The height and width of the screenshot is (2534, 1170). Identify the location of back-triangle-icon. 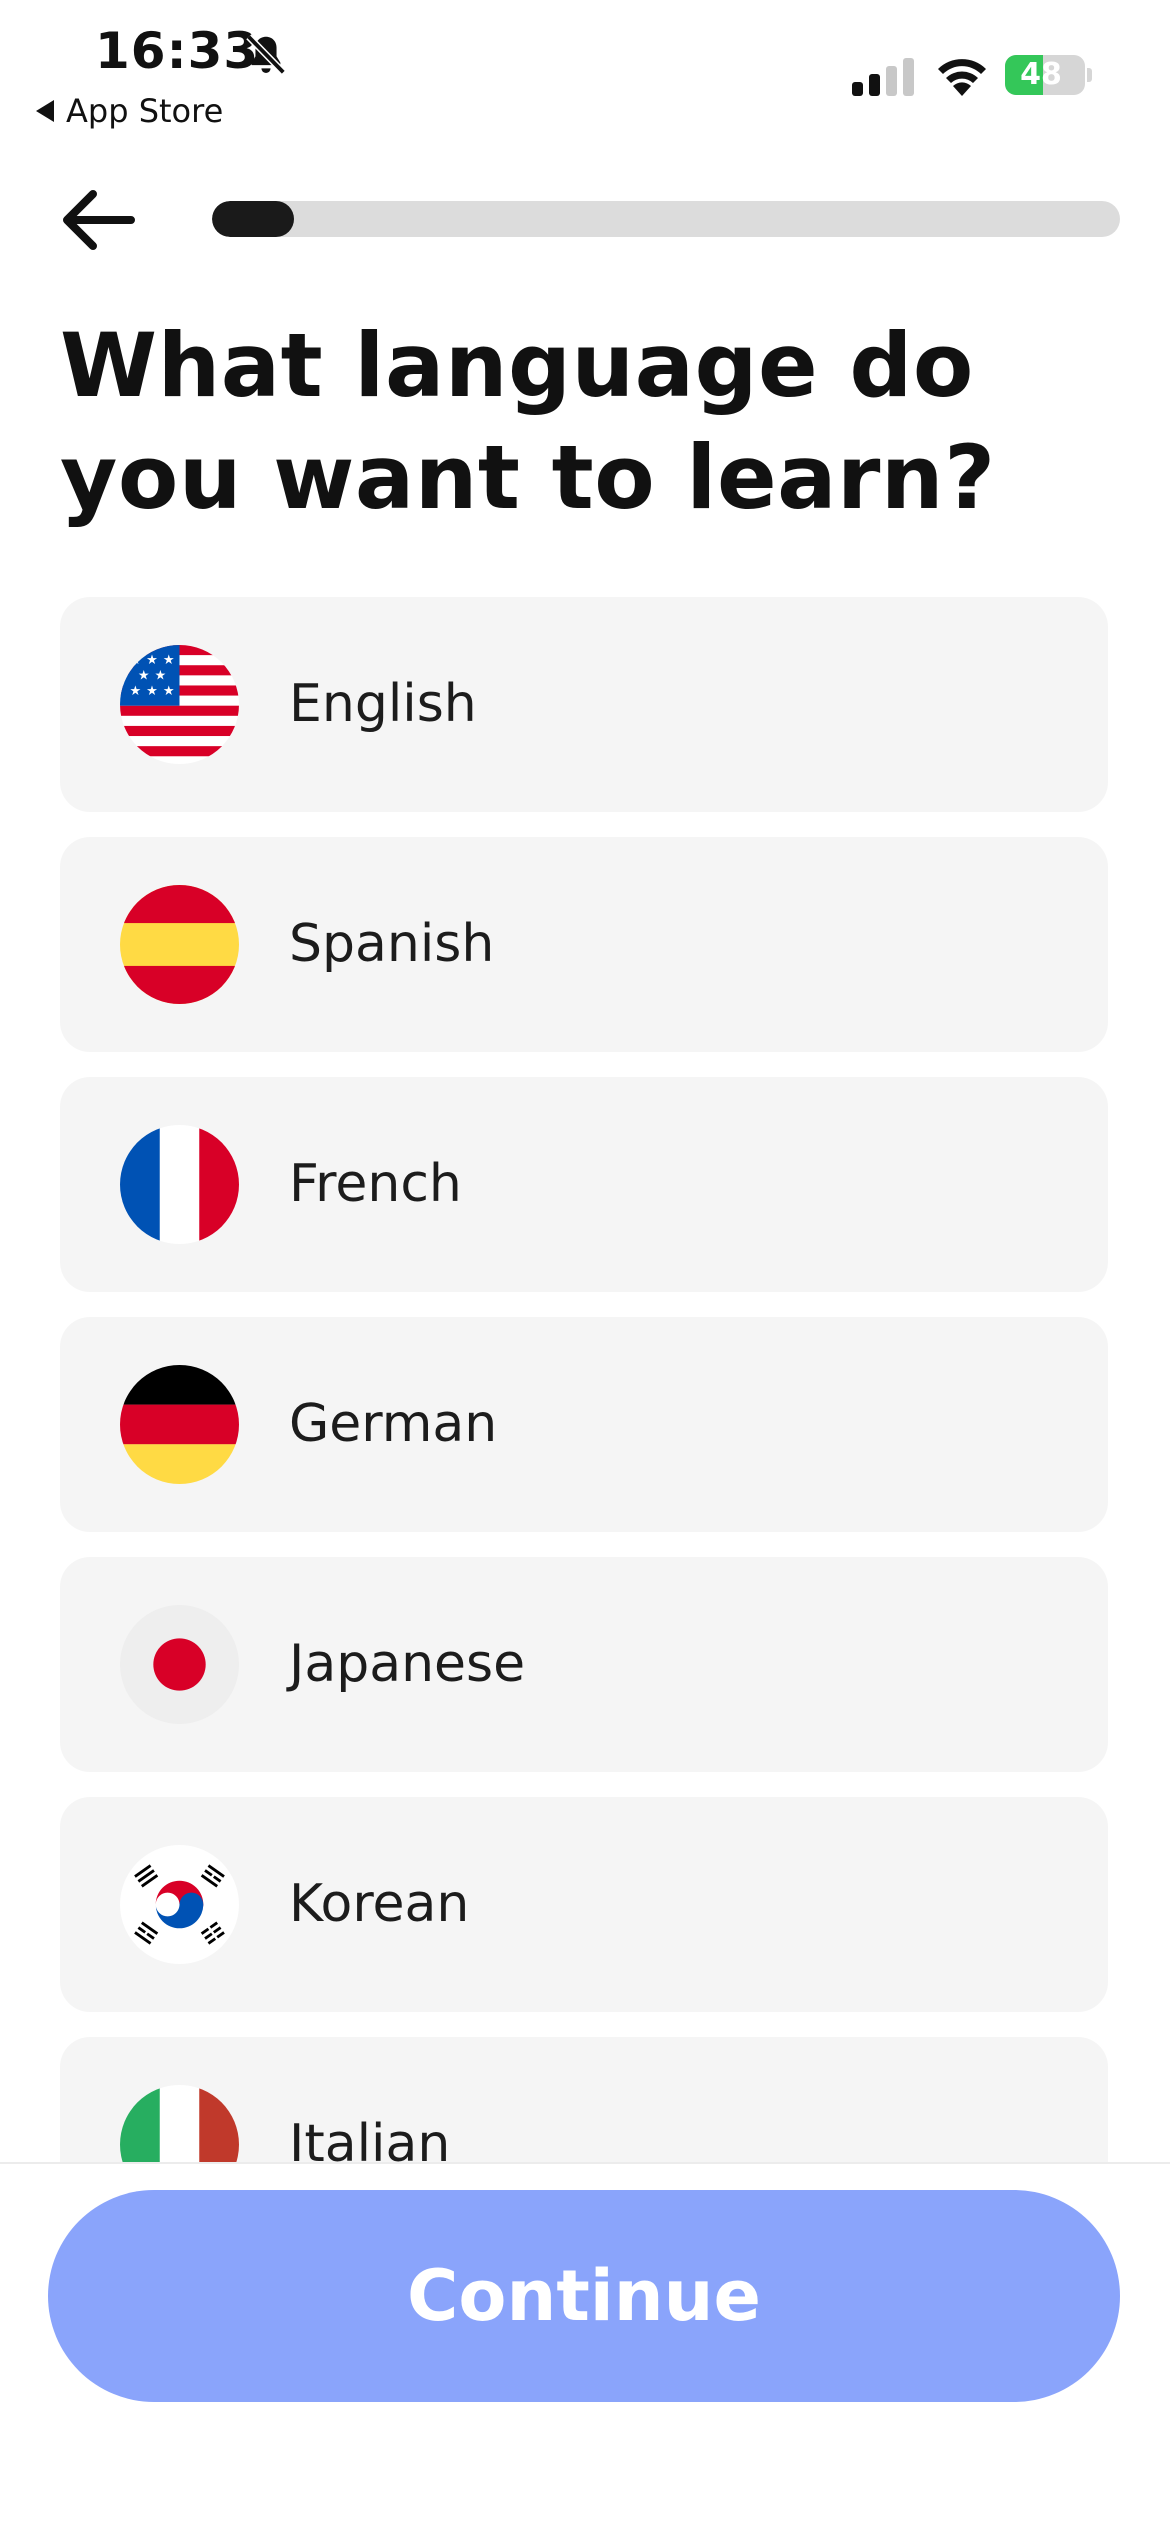
(45, 111).